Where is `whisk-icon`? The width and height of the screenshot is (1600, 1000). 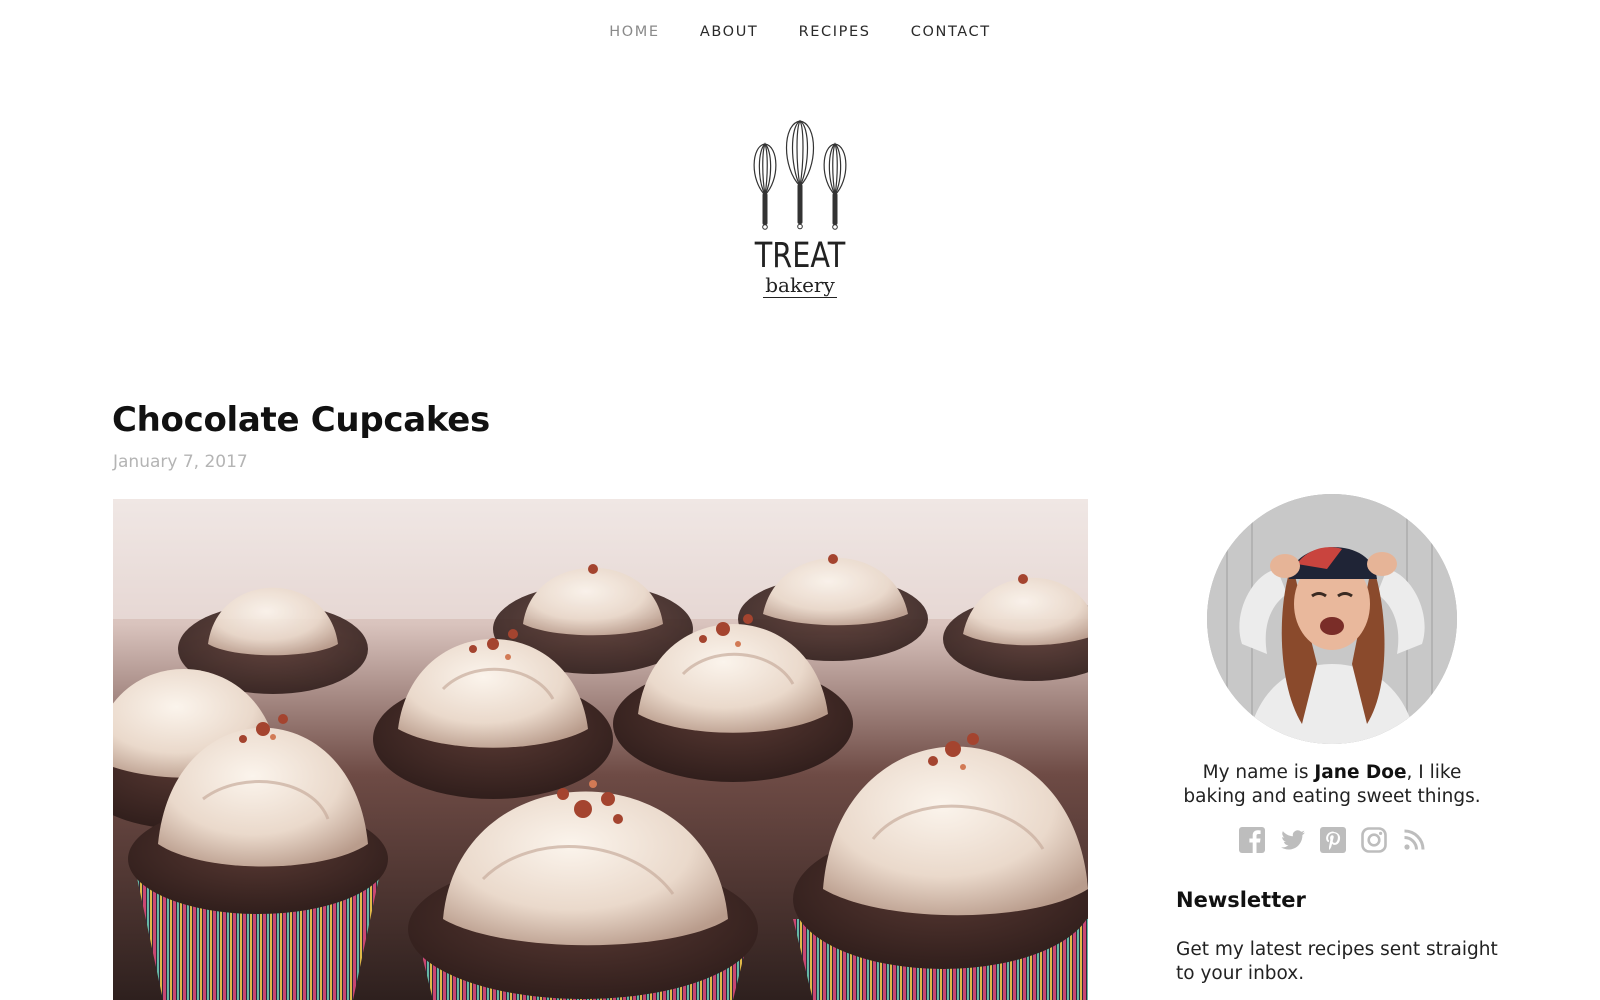 whisk-icon is located at coordinates (800, 174).